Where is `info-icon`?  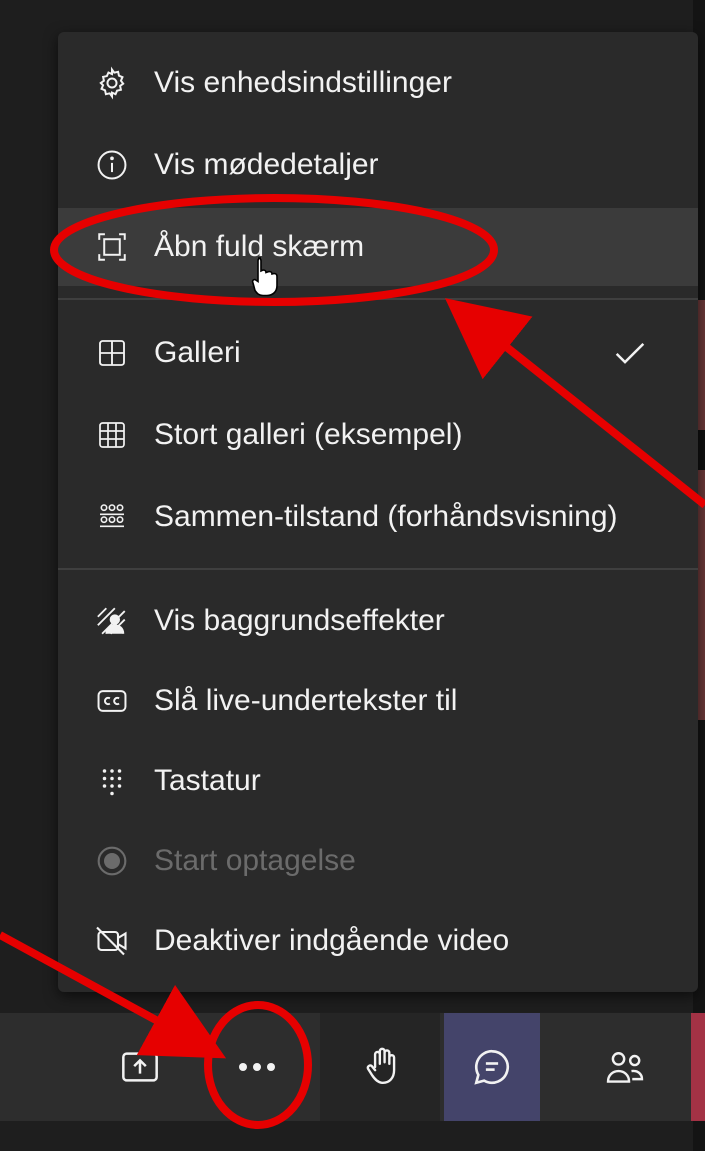 info-icon is located at coordinates (112, 165).